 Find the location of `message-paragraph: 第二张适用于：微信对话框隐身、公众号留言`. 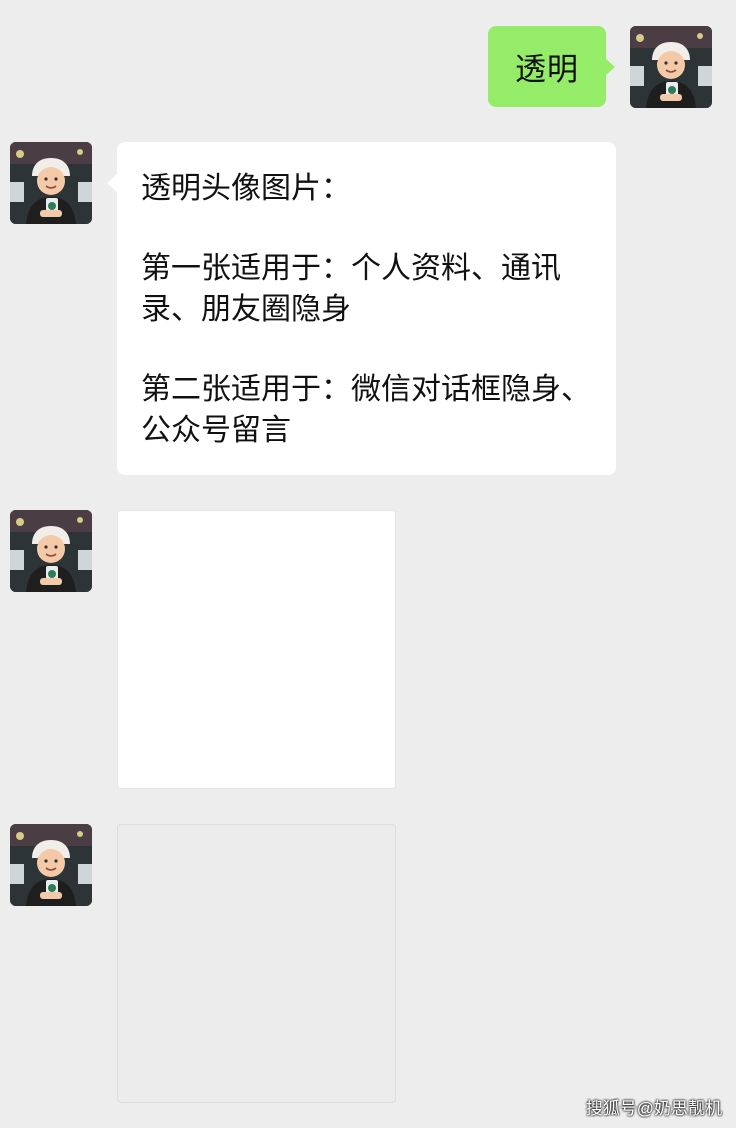

message-paragraph: 第二张适用于：微信对话框隐身、公众号留言 is located at coordinates (366, 410).